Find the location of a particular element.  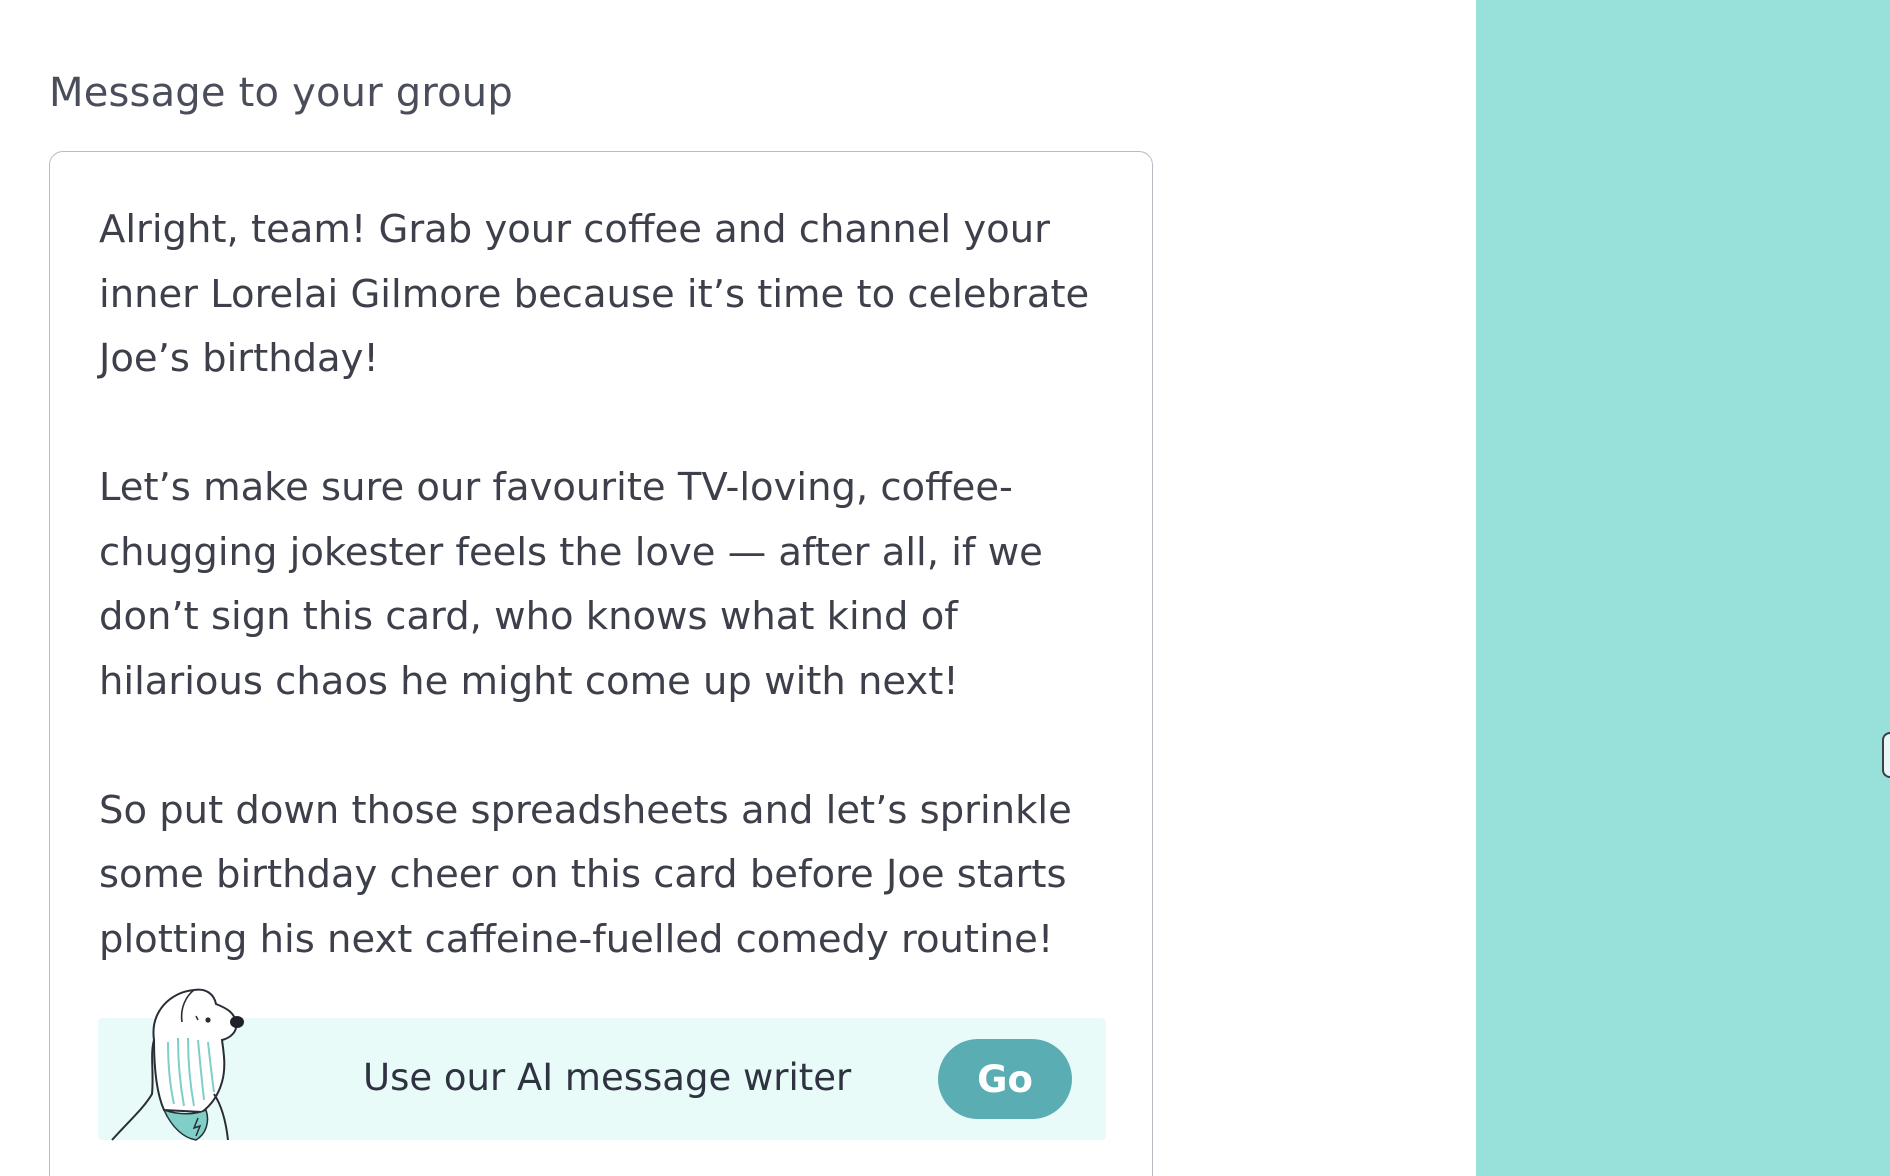

ai-message-writer-label: Use our AI message writer is located at coordinates (607, 1077).